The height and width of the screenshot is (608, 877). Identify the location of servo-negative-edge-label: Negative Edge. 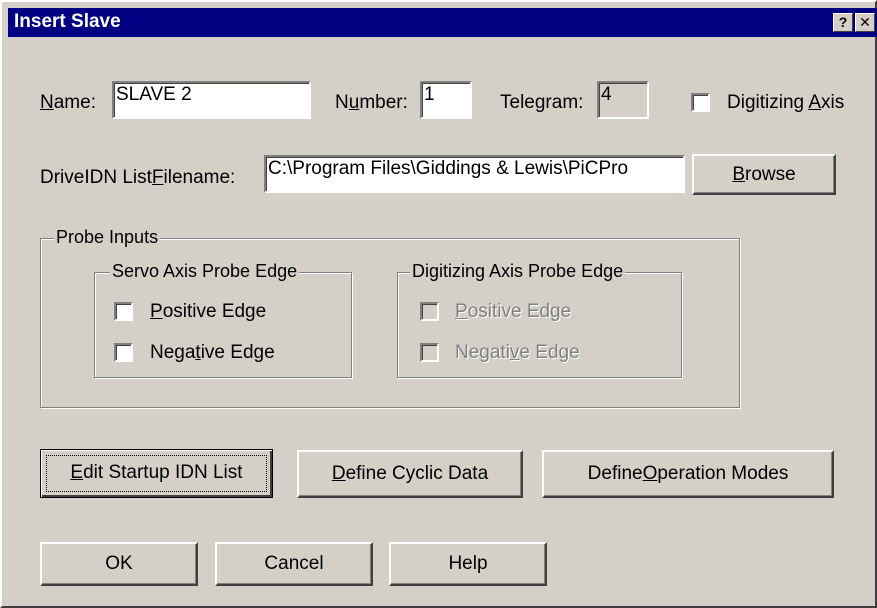
(212, 353).